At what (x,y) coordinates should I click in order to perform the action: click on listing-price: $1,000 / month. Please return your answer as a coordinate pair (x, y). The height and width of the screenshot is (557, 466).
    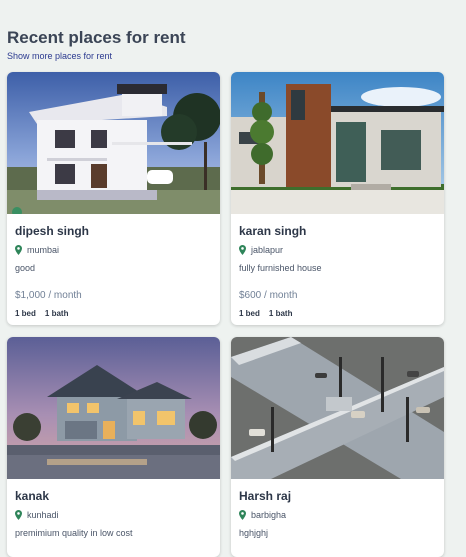
    Looking at the image, I should click on (48, 295).